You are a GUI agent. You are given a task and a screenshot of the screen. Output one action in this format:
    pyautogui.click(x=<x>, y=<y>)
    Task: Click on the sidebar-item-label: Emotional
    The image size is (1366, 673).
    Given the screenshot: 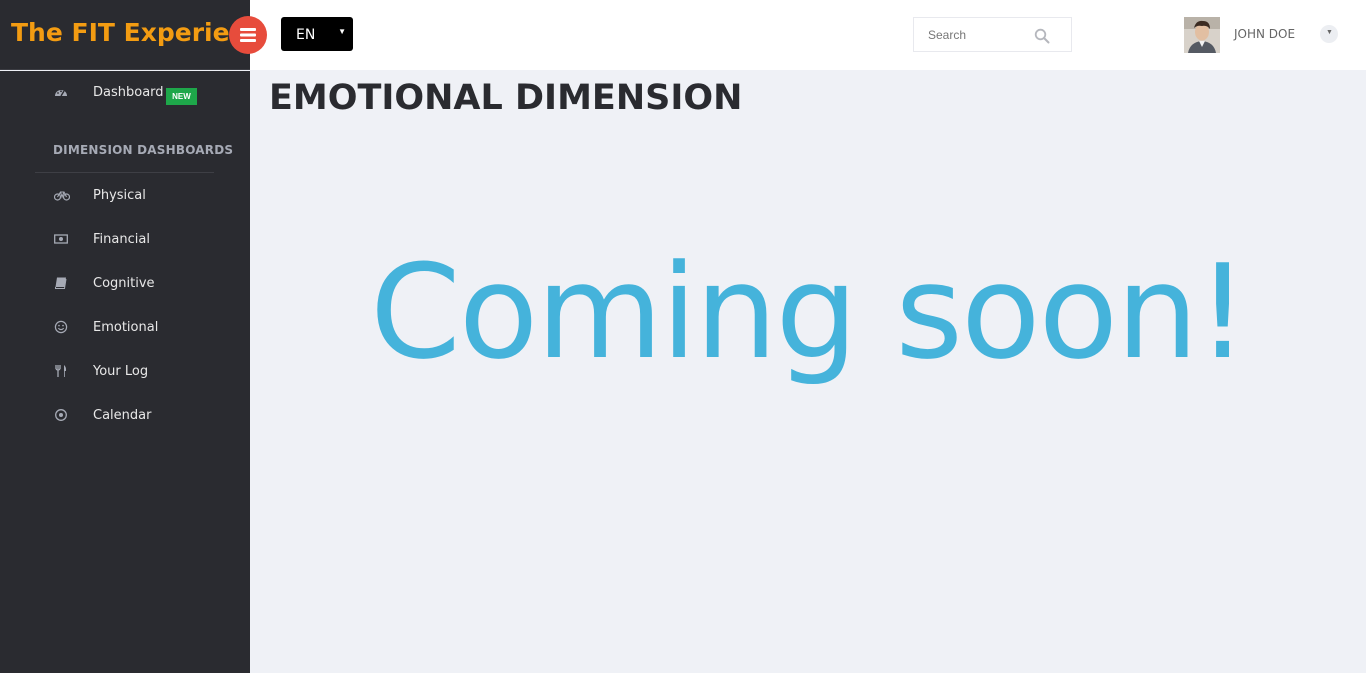 What is the action you would take?
    pyautogui.click(x=126, y=327)
    